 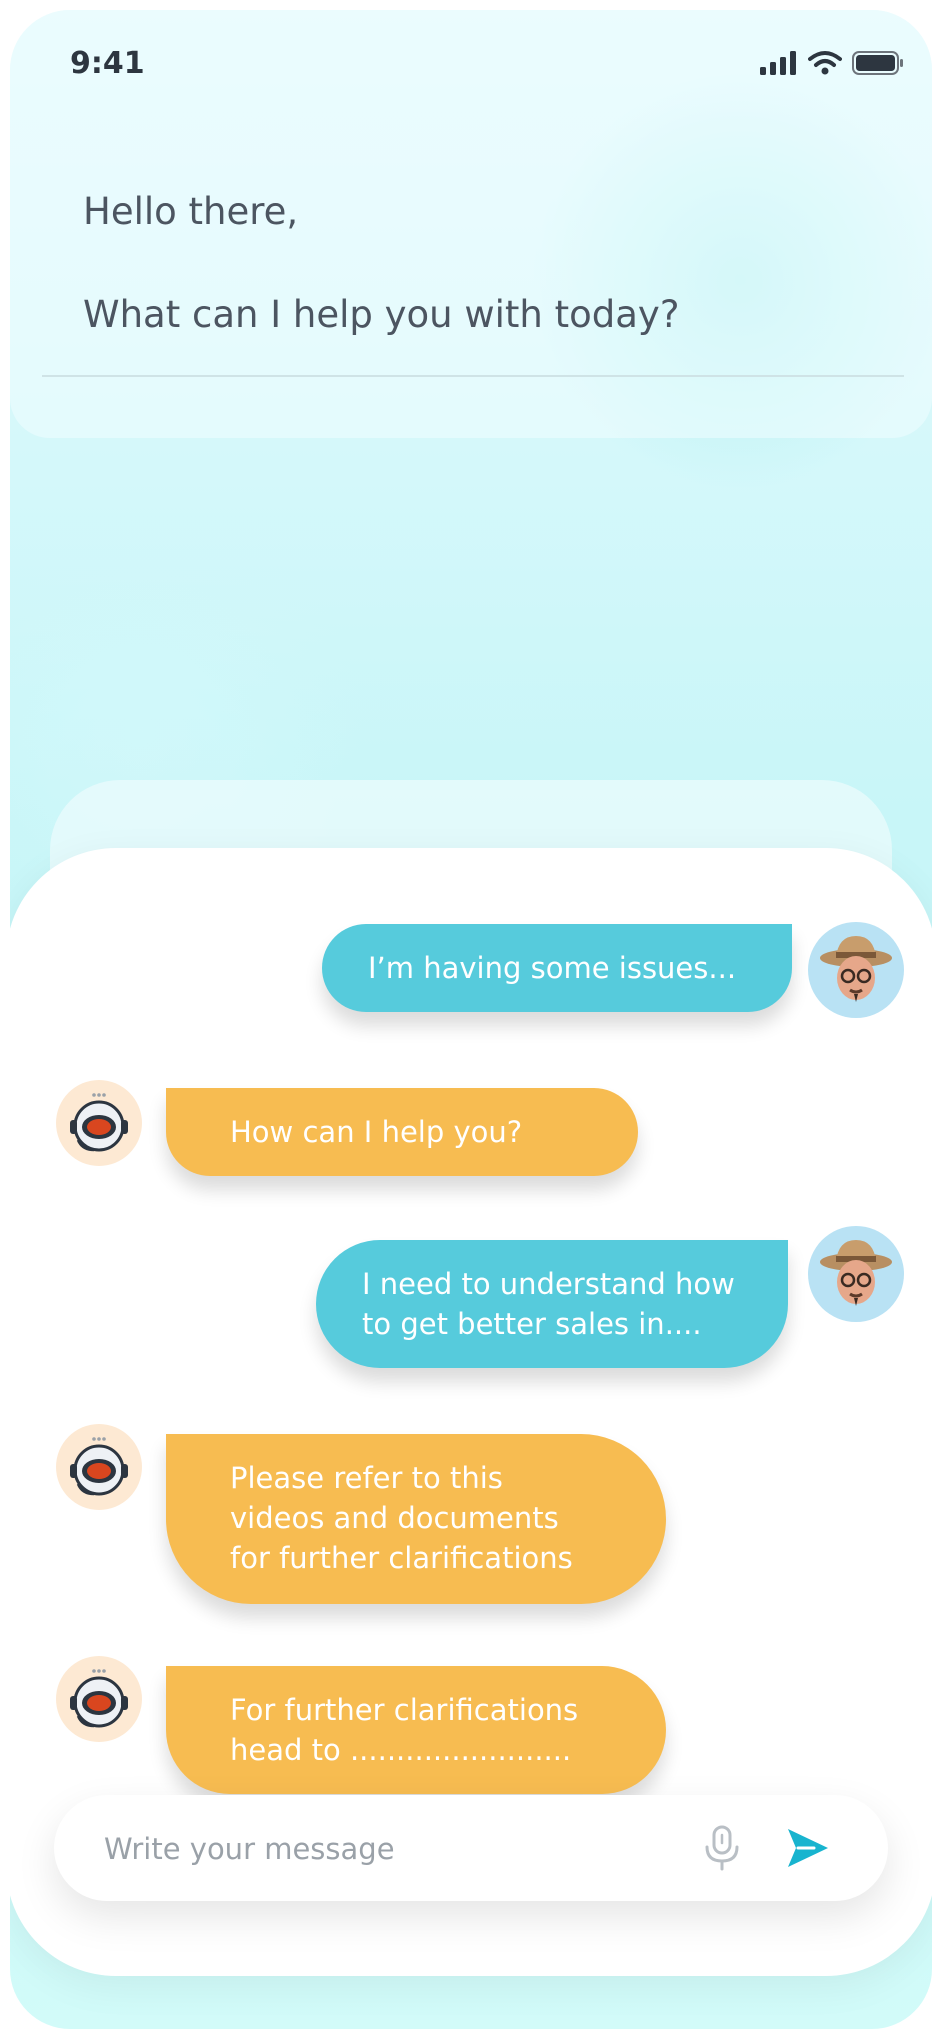 What do you see at coordinates (722, 1848) in the screenshot?
I see `microphone-icon` at bounding box center [722, 1848].